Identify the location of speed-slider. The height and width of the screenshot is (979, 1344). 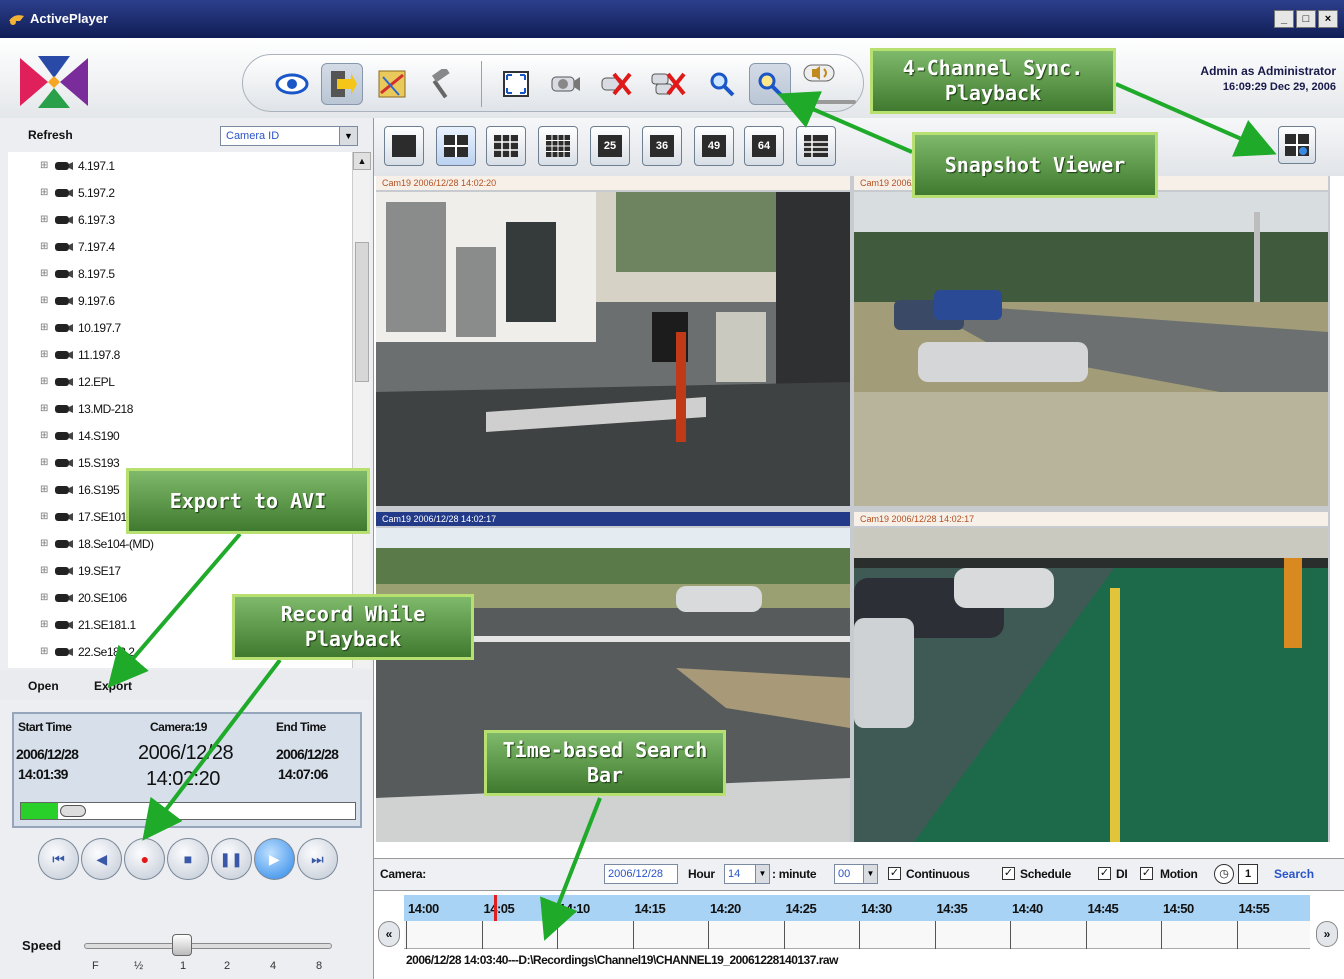
(208, 946).